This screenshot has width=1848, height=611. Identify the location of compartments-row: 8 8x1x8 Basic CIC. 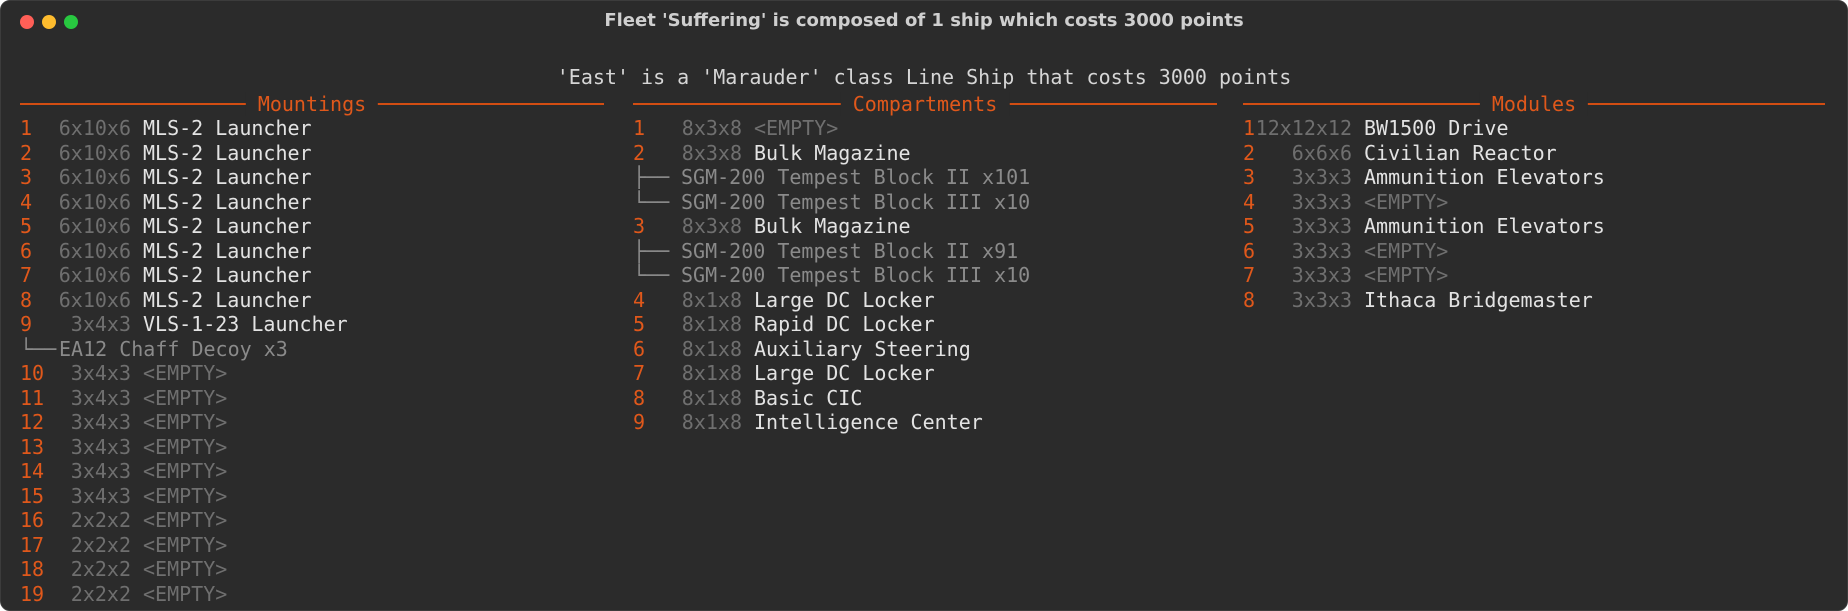
(925, 398).